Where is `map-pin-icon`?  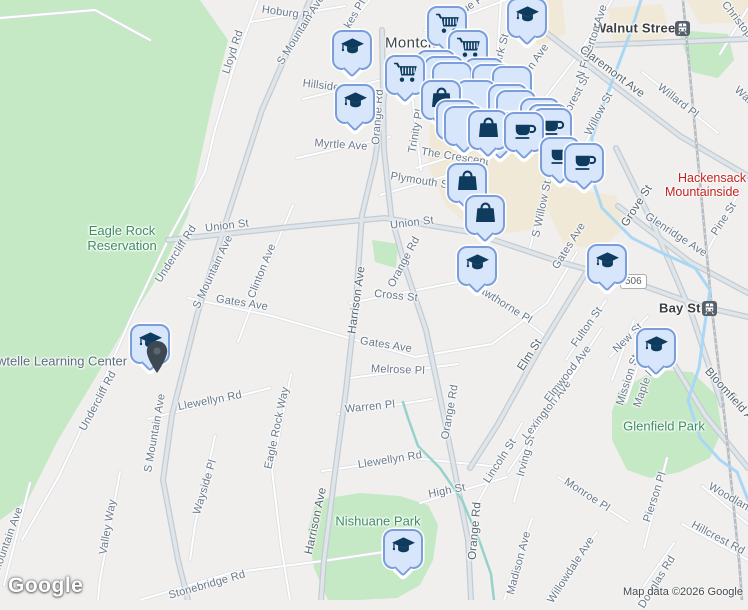 map-pin-icon is located at coordinates (157, 357).